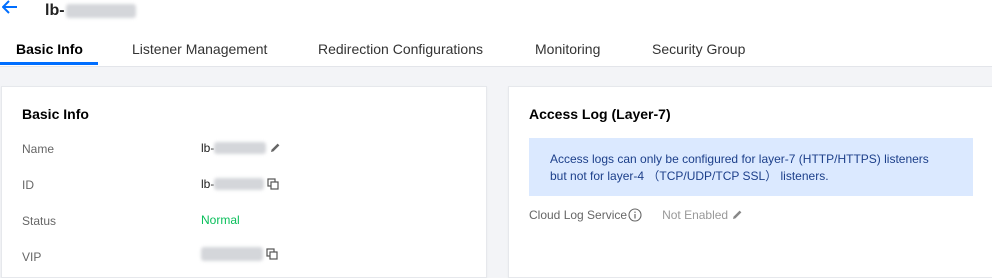  I want to click on back-button, so click(9, 9).